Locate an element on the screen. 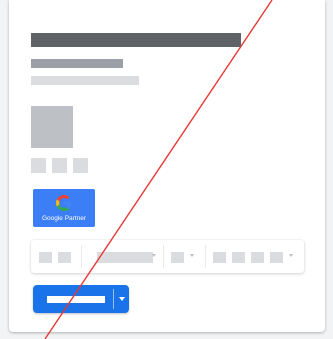 Image resolution: width=333 pixels, height=339 pixels. button-label-placeholder is located at coordinates (76, 299).